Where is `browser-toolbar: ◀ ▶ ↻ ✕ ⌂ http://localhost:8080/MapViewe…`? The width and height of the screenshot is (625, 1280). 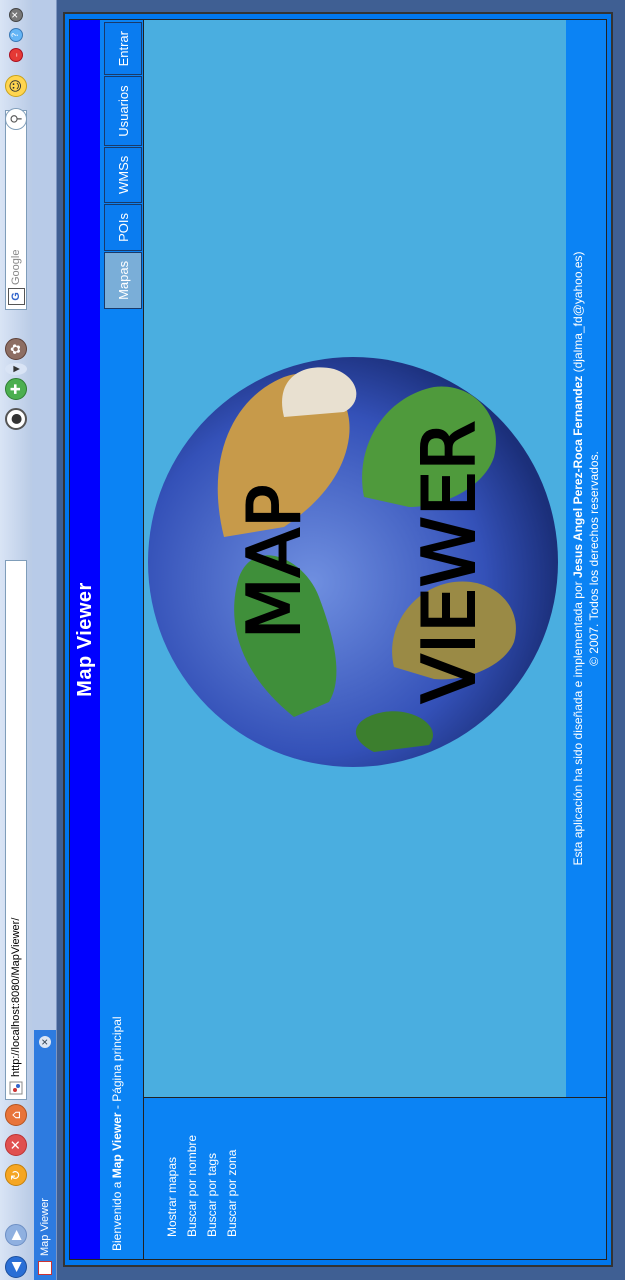 browser-toolbar: ◀ ▶ ↻ ✕ ⌂ http://localhost:8080/MapViewe… is located at coordinates (16, 640).